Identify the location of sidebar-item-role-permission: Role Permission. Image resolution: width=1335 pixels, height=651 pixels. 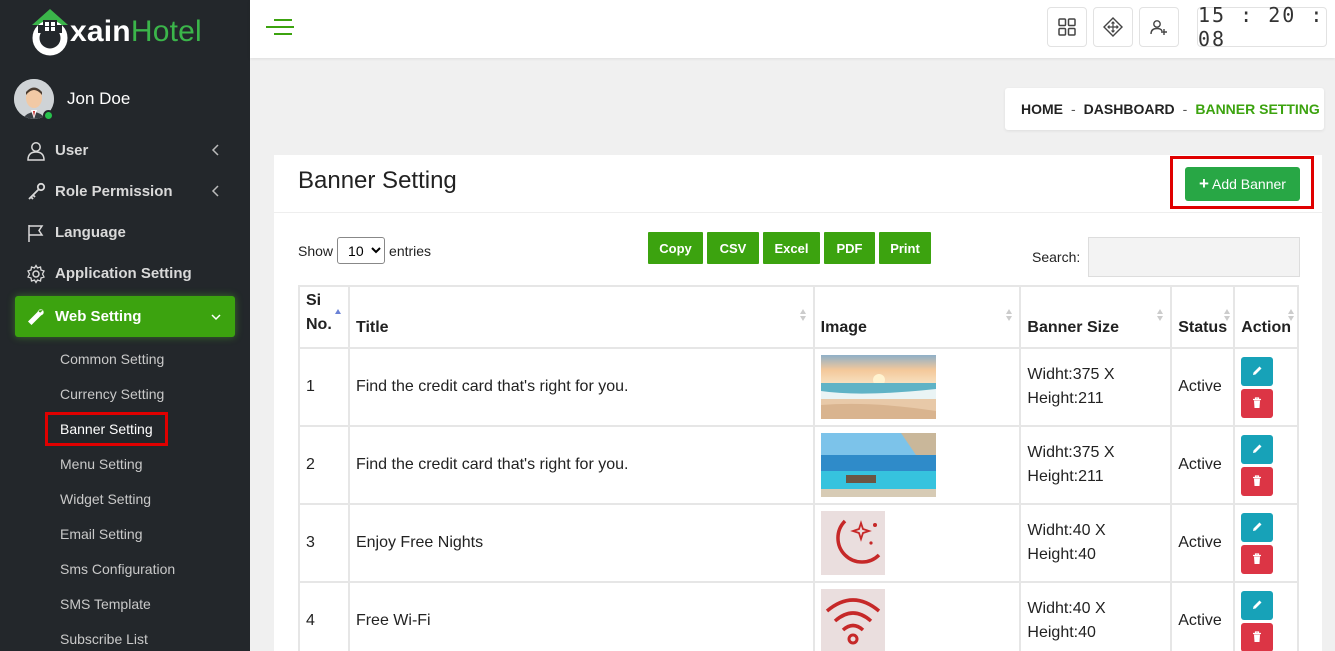
(125, 191).